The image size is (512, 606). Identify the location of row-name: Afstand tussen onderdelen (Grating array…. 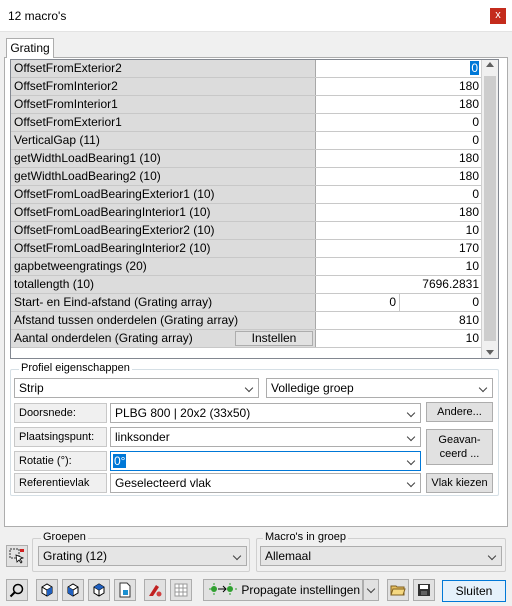
(163, 320).